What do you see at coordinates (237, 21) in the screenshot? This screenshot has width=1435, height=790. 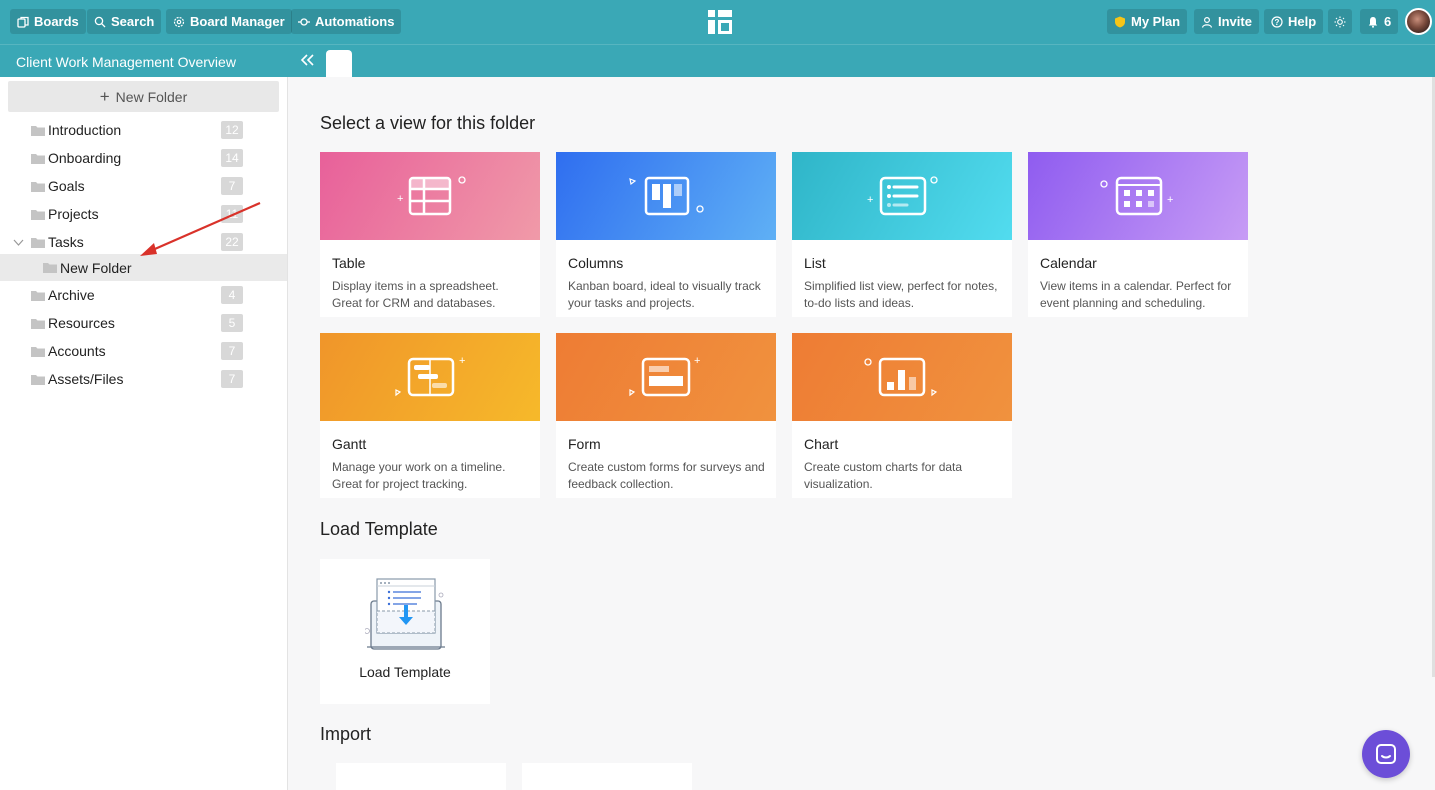 I see `board-manager-label: Board Manager` at bounding box center [237, 21].